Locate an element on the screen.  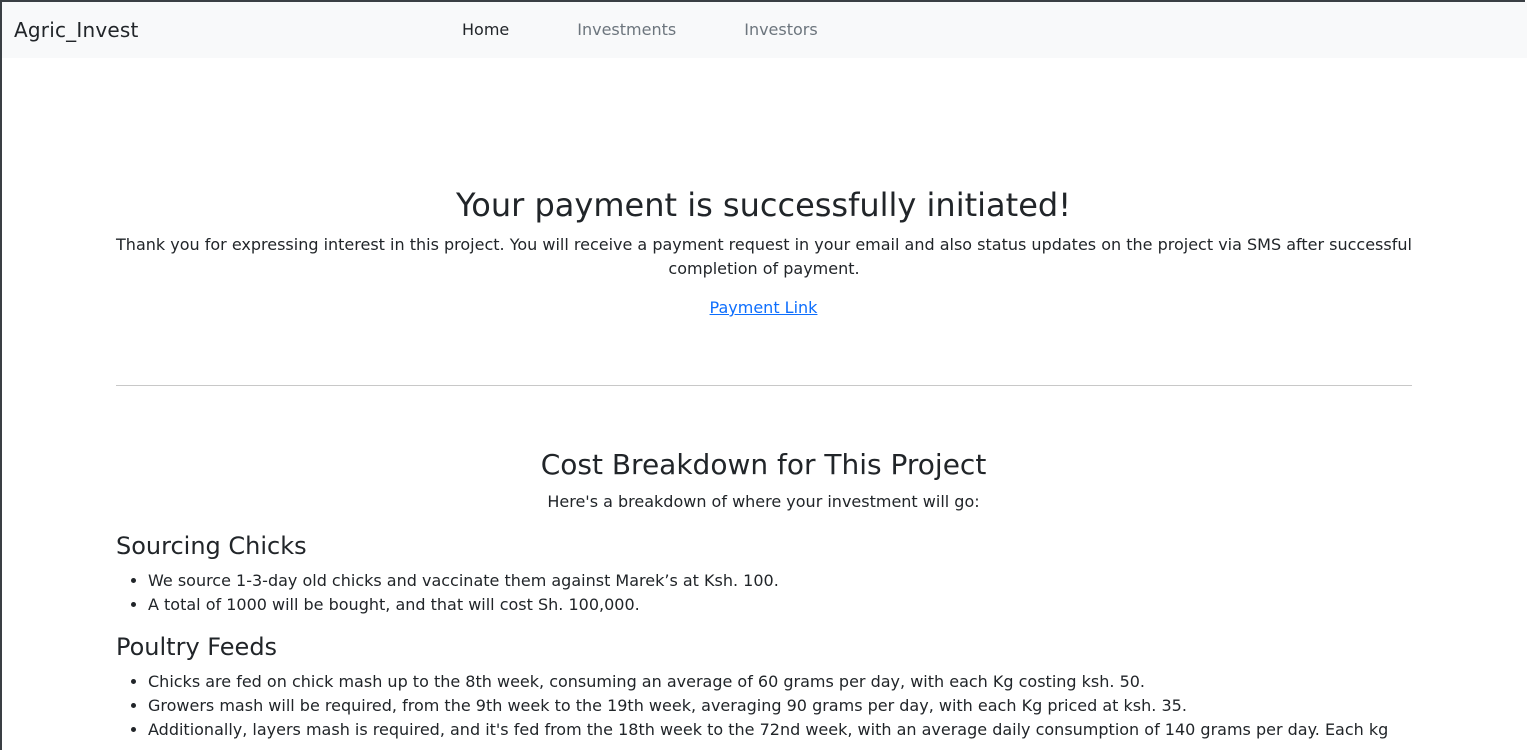
section-divider is located at coordinates (764, 385).